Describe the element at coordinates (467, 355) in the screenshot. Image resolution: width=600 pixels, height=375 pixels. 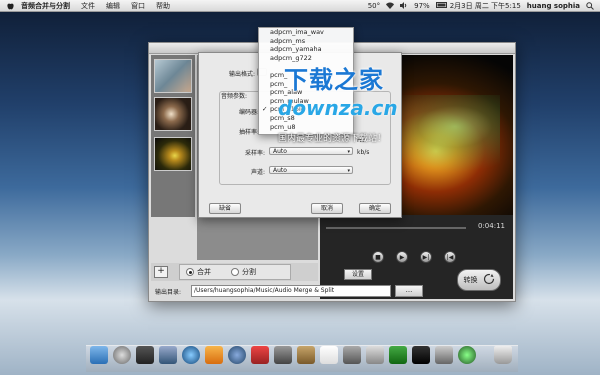
I see `audio-merge-split-icon` at that location.